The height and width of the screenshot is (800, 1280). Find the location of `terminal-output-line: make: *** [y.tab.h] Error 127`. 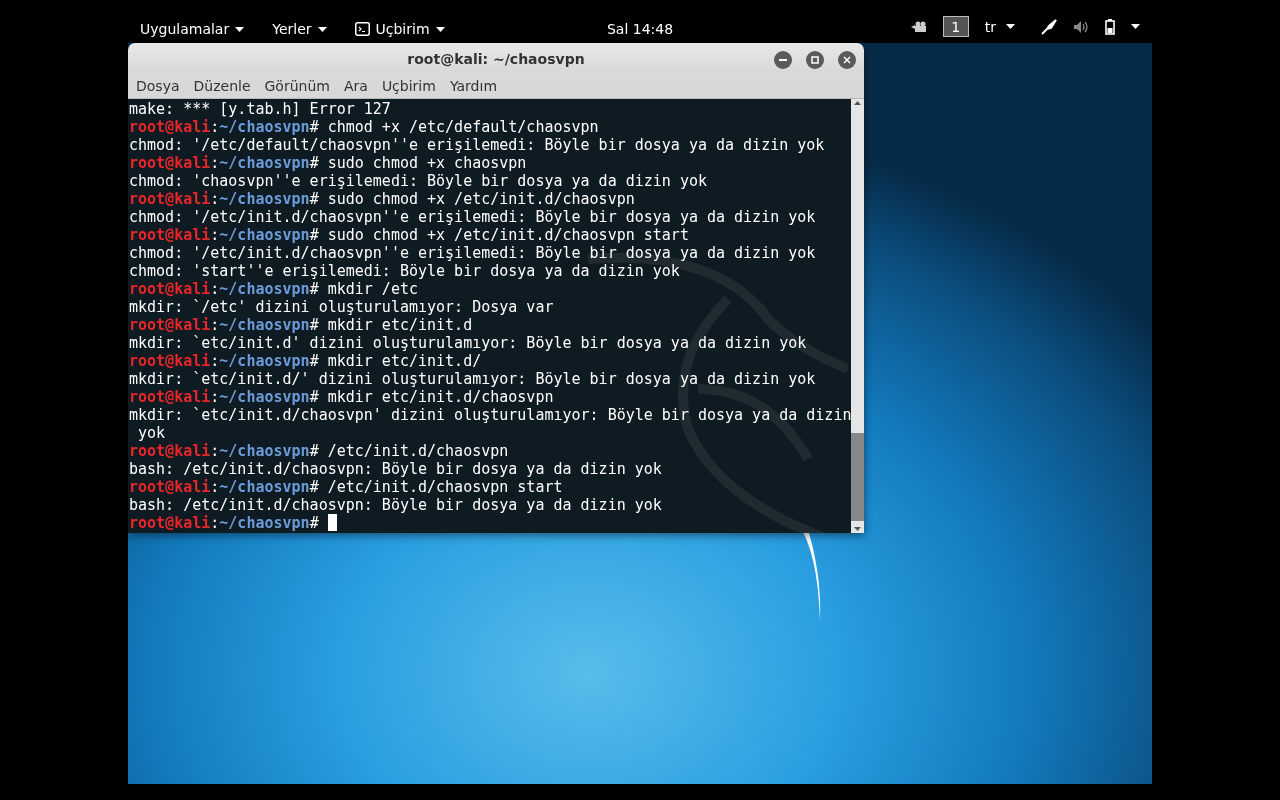

terminal-output-line: make: *** [y.tab.h] Error 127 is located at coordinates (260, 109).